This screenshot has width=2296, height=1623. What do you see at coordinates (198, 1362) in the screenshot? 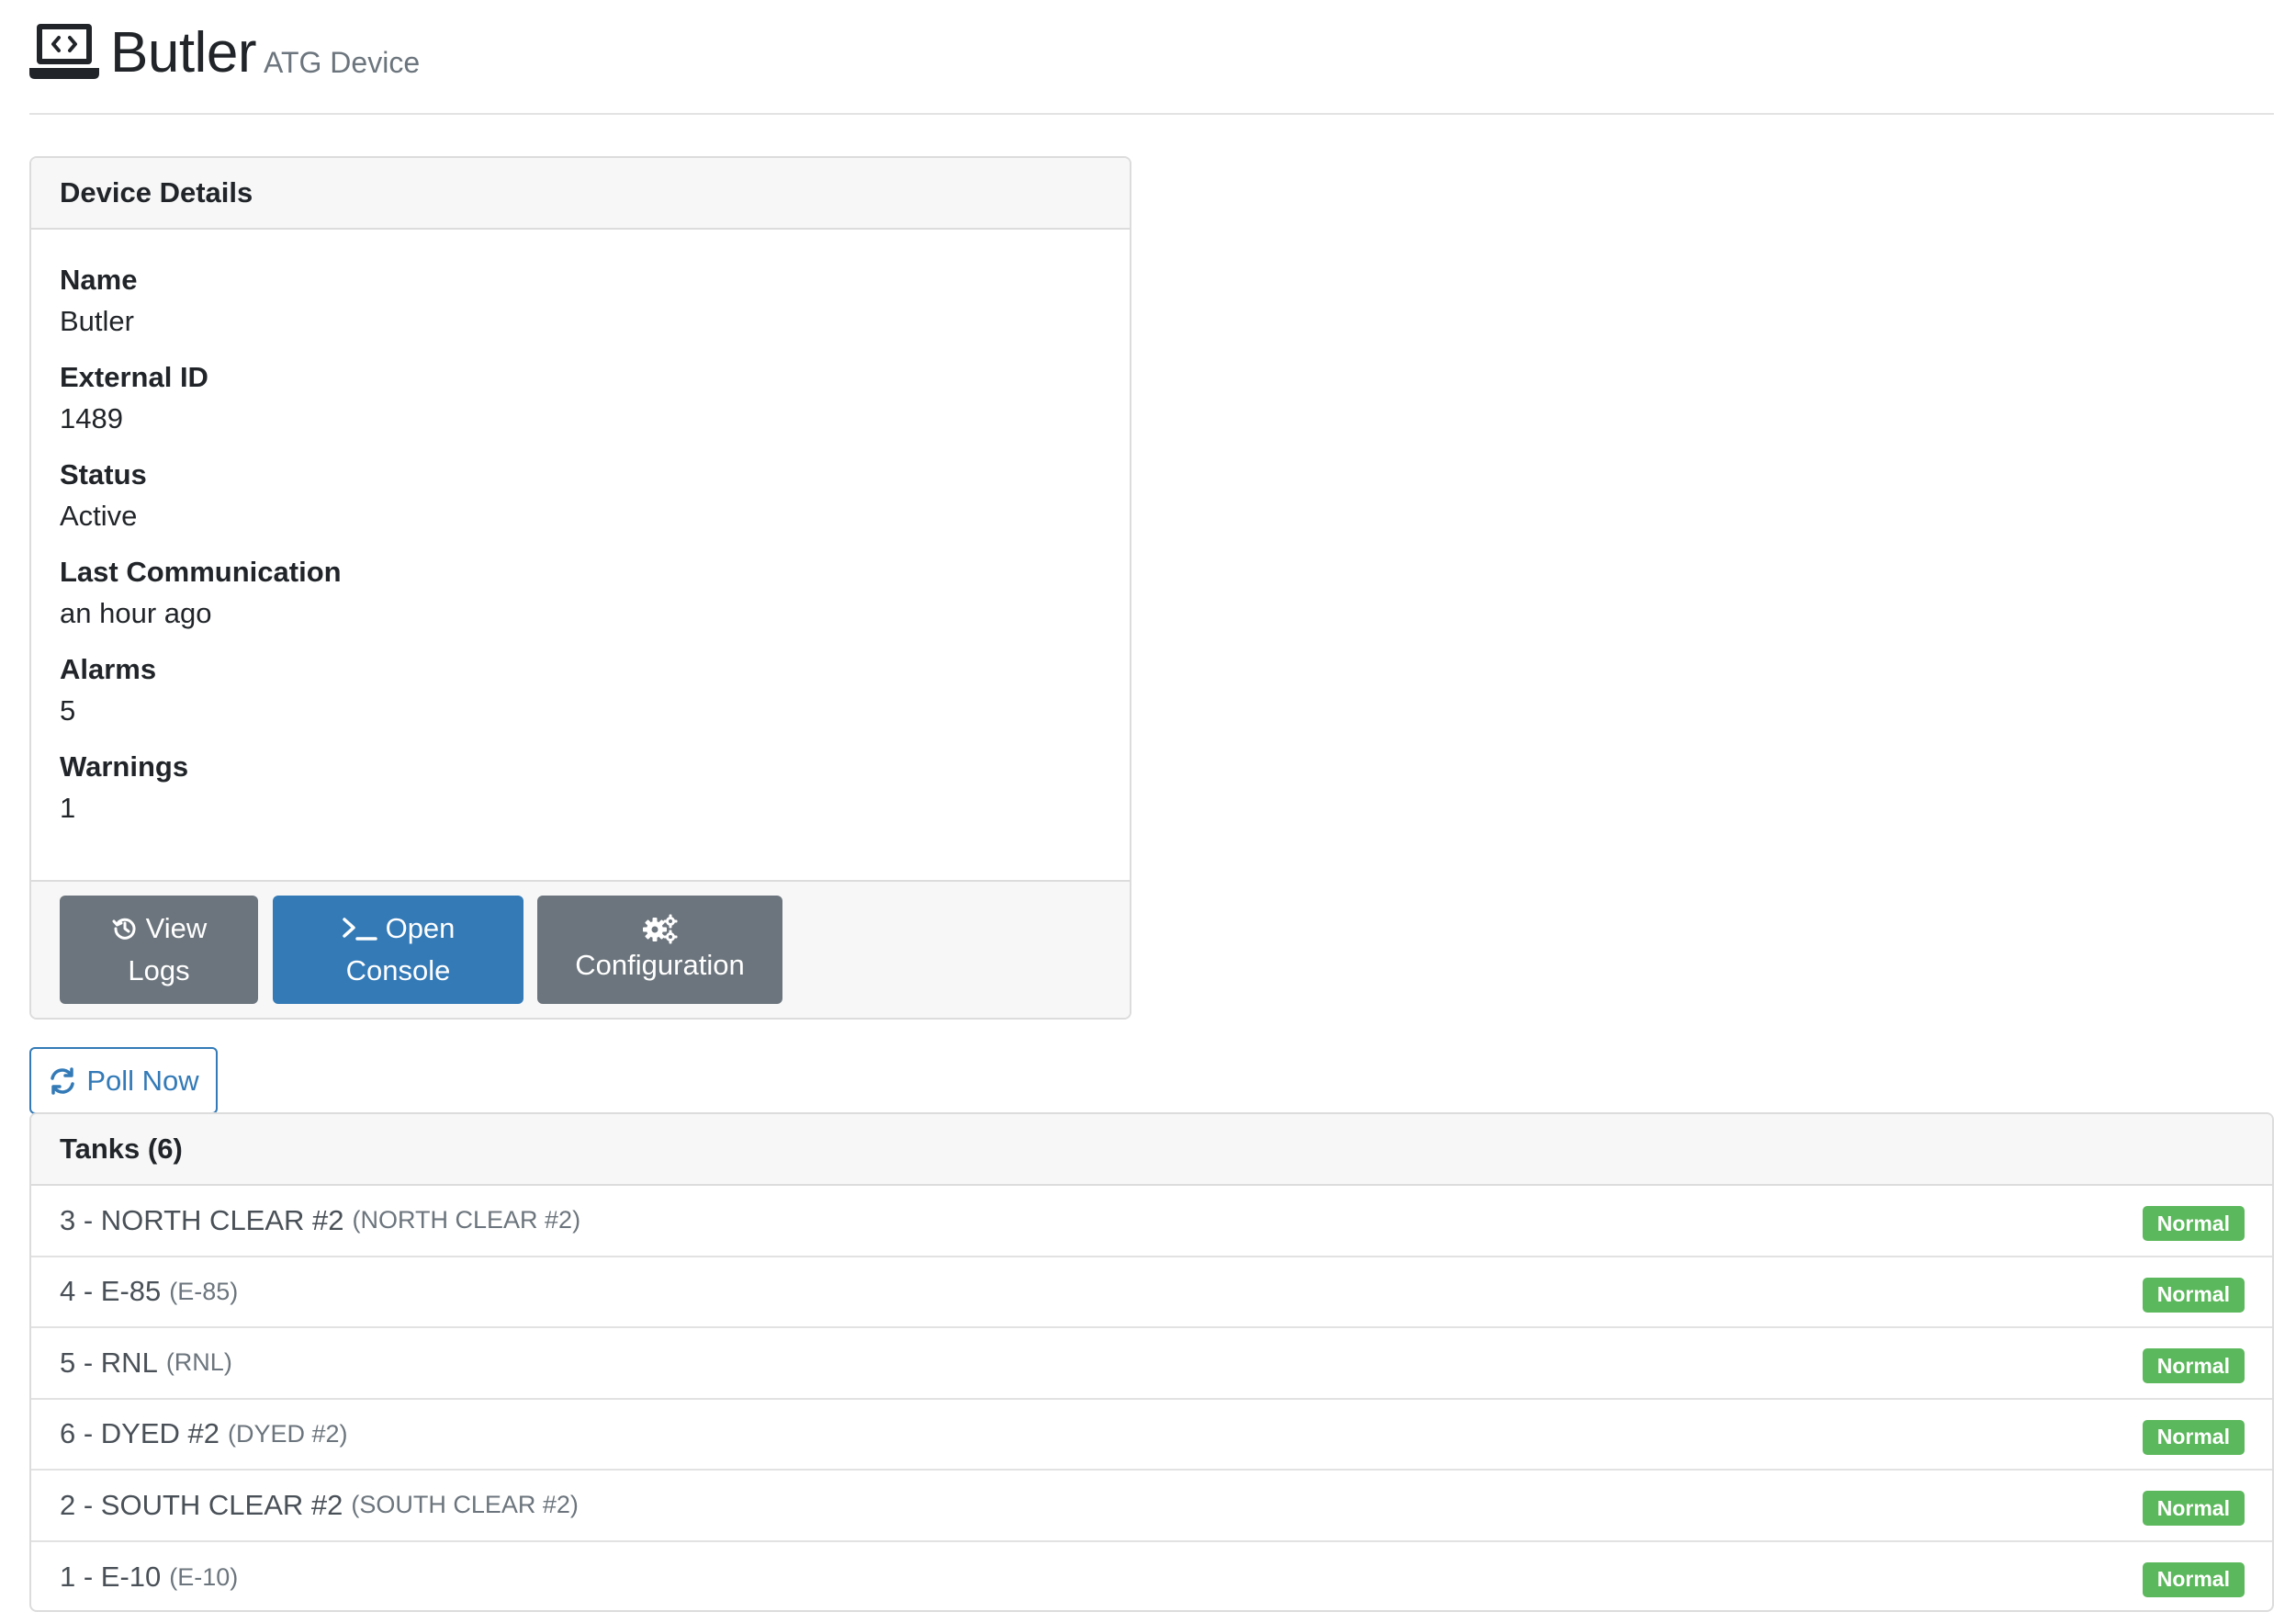
I see `tank-product: (RNL)` at bounding box center [198, 1362].